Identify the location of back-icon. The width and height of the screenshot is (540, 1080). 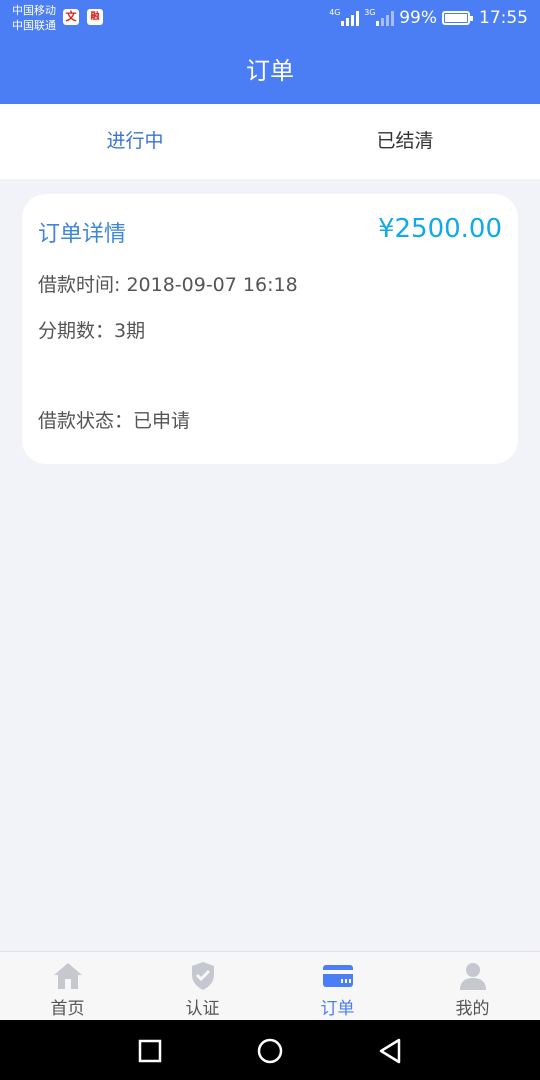
(390, 1051).